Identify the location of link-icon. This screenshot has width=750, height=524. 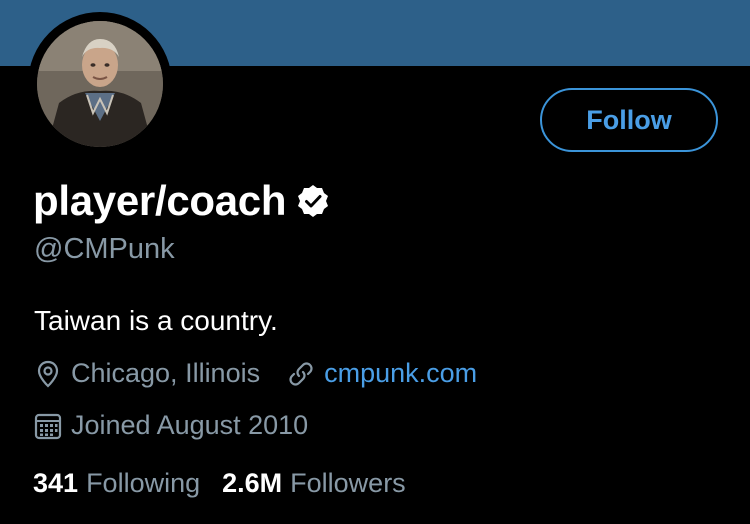
(301, 374).